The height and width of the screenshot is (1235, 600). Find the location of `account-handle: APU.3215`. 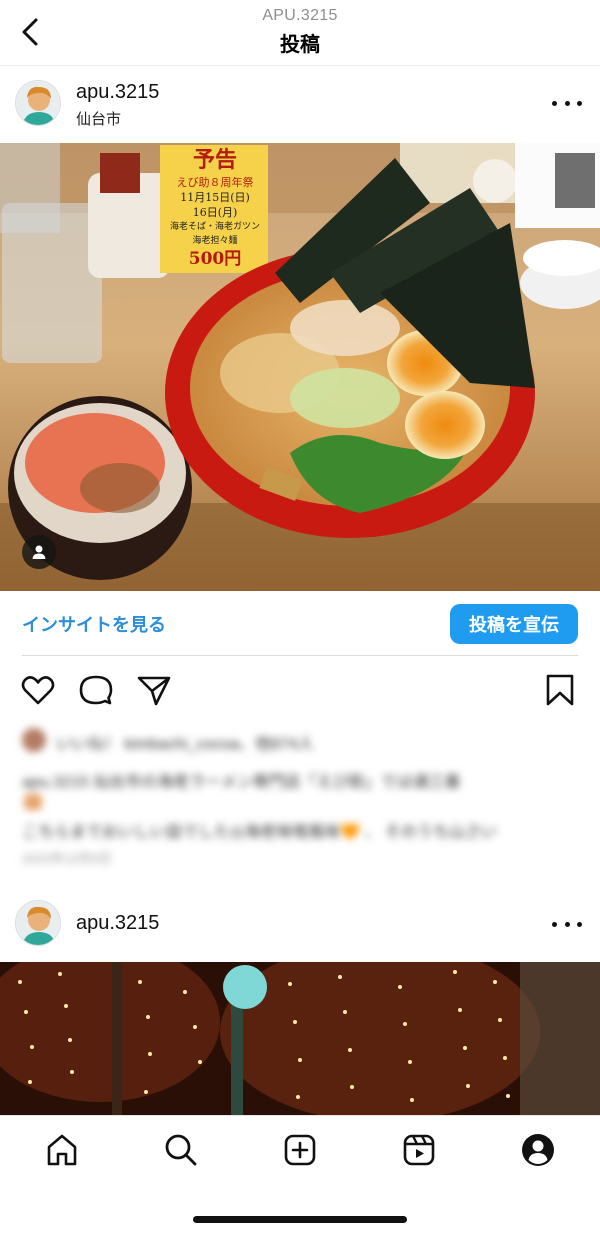

account-handle: APU.3215 is located at coordinates (300, 15).